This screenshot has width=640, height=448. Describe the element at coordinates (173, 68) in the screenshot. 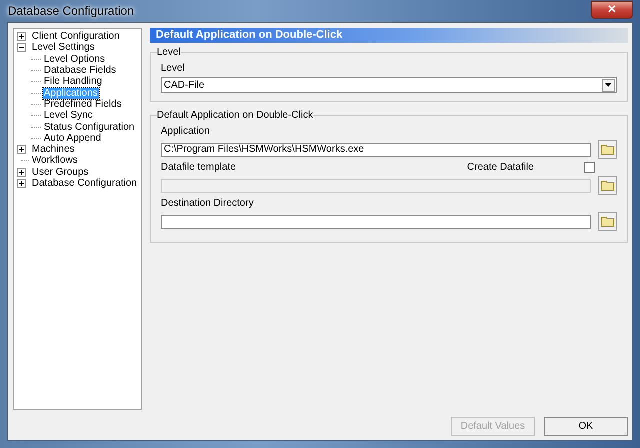

I see `field-label: Level` at that location.